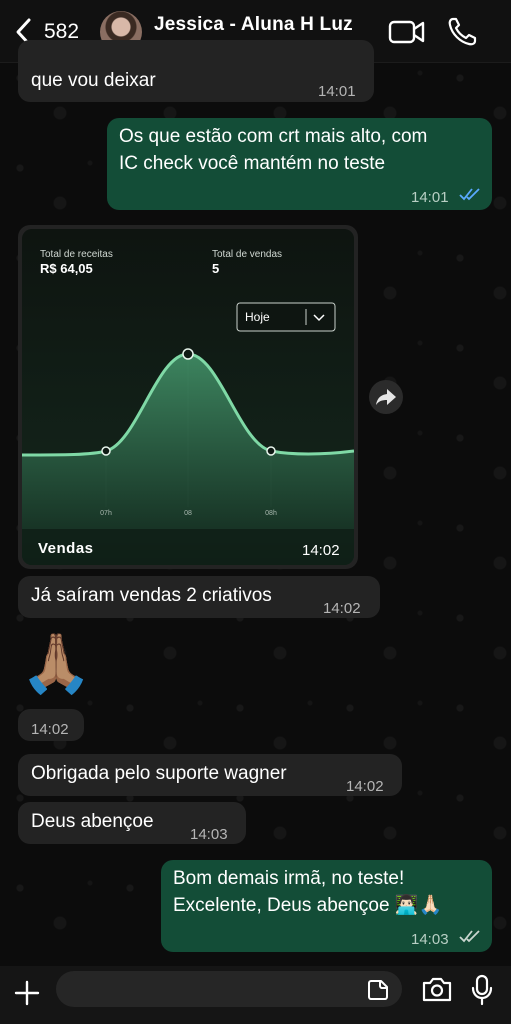  I want to click on phone-icon, so click(462, 32).